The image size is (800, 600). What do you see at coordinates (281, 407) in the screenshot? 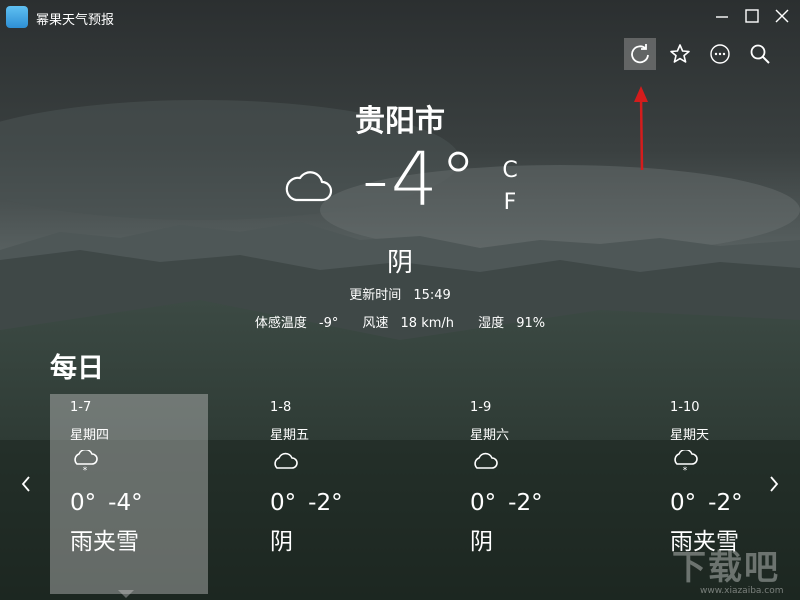
I see `day-date: 1-8` at bounding box center [281, 407].